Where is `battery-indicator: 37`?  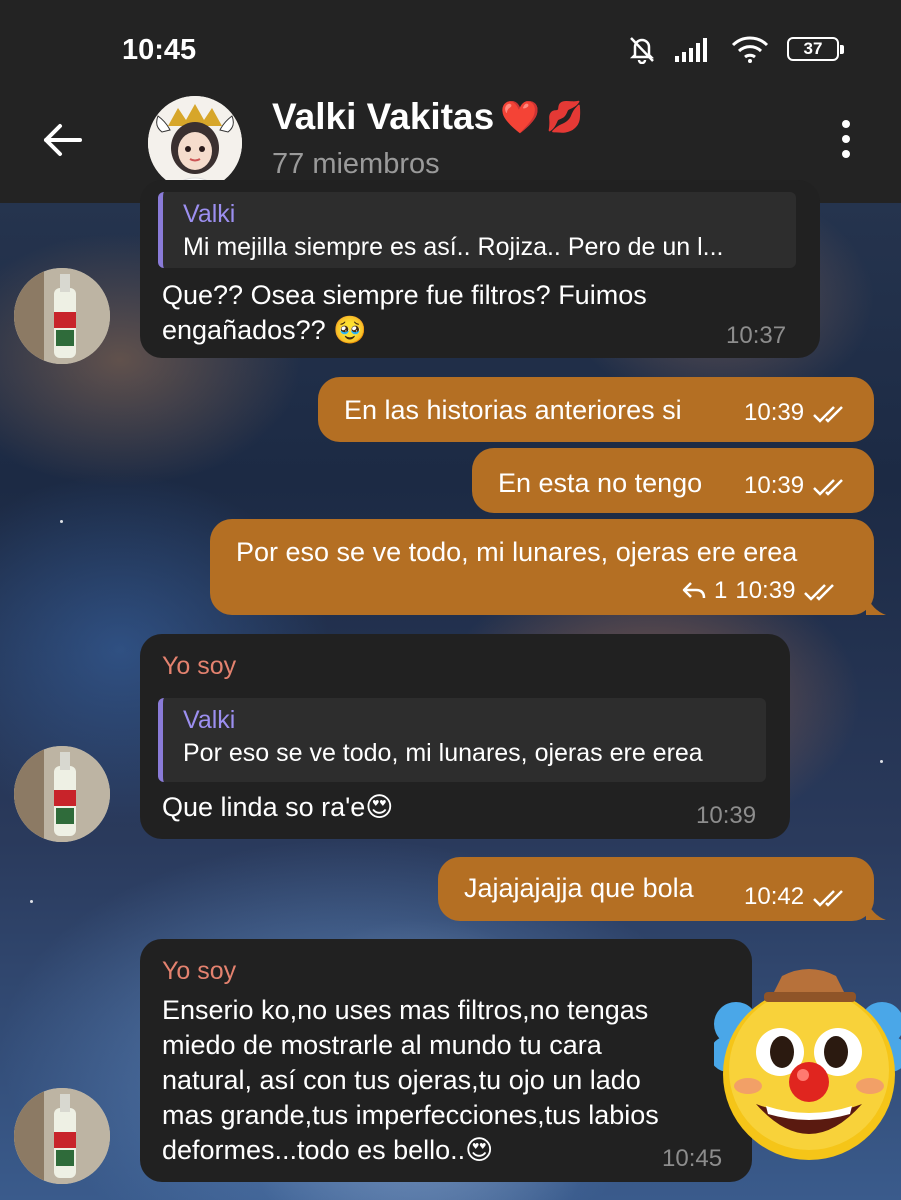
battery-indicator: 37 is located at coordinates (815, 49).